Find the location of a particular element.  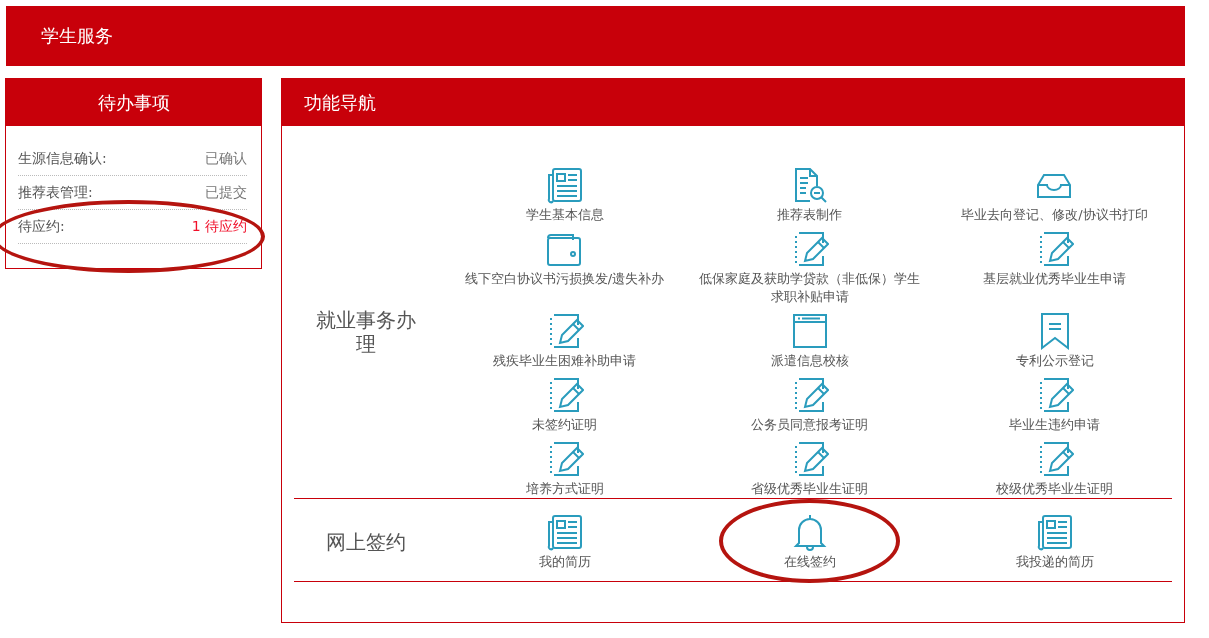

section-label: 网上签约 is located at coordinates (366, 542).